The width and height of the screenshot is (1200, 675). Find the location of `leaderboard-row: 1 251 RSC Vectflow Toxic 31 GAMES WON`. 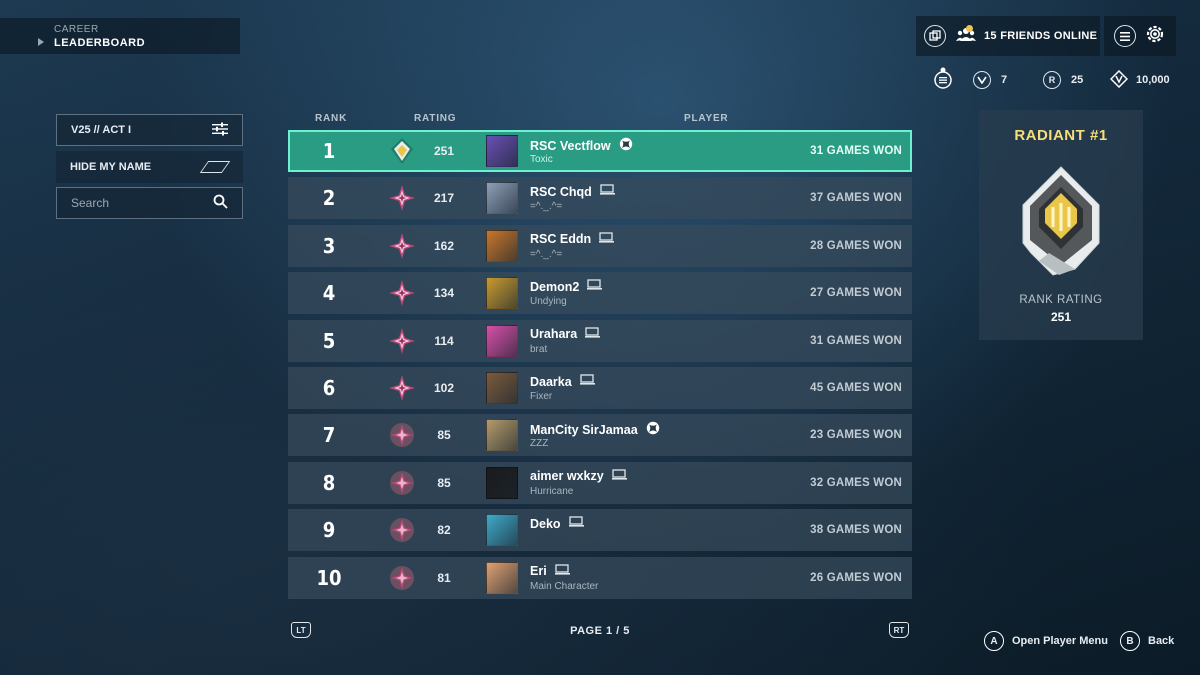

leaderboard-row: 1 251 RSC Vectflow Toxic 31 GAMES WON is located at coordinates (600, 151).